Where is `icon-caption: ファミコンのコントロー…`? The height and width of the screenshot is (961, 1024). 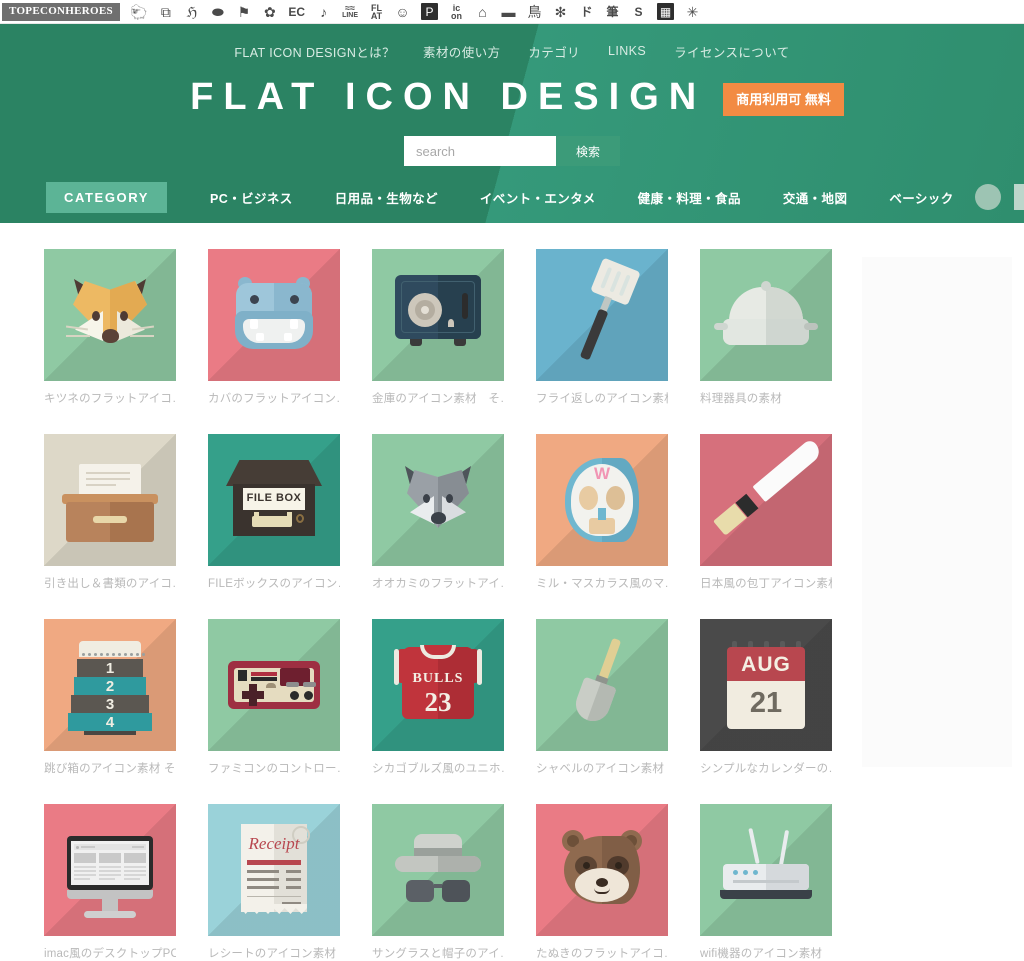 icon-caption: ファミコンのコントロー… is located at coordinates (274, 769).